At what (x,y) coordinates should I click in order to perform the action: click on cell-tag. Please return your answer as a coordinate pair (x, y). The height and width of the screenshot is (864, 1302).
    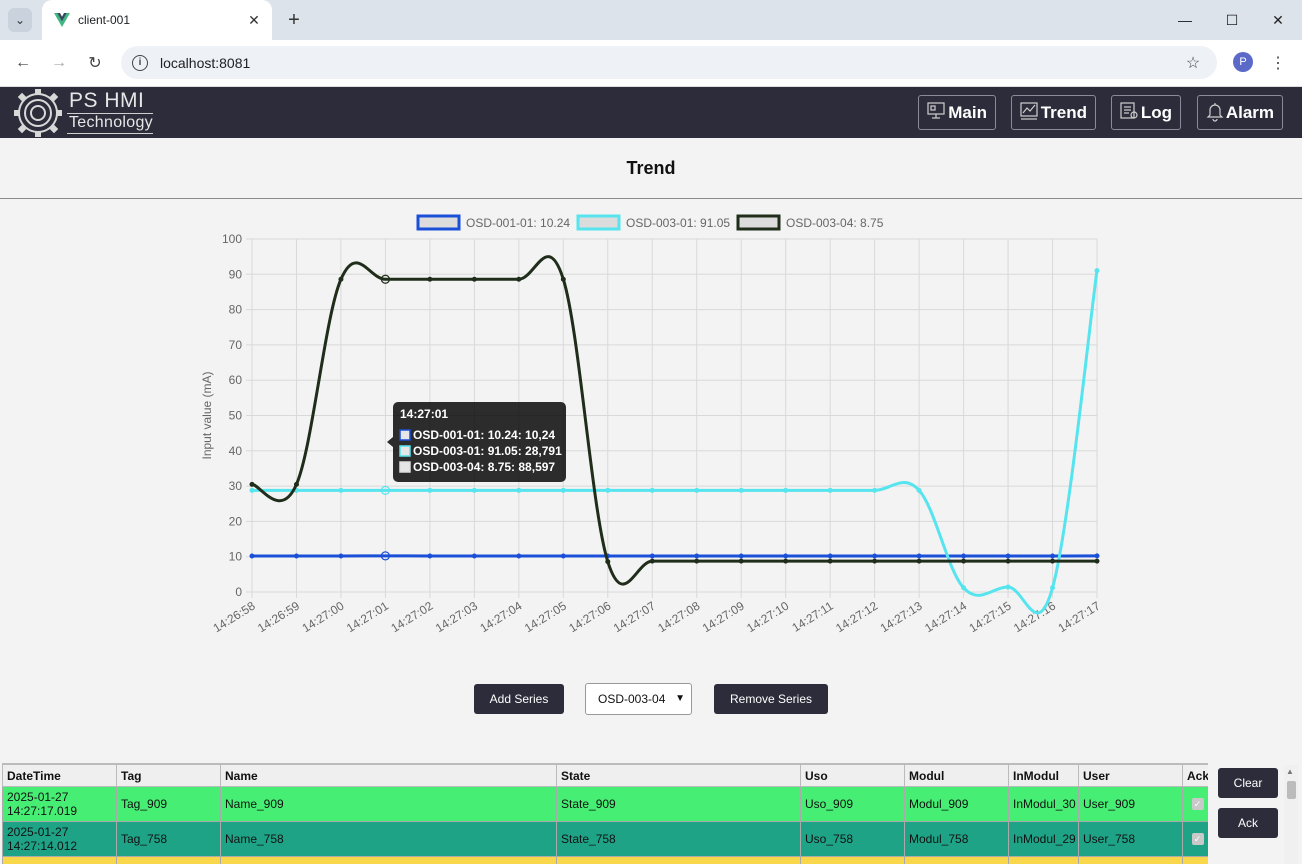
    Looking at the image, I should click on (168, 860).